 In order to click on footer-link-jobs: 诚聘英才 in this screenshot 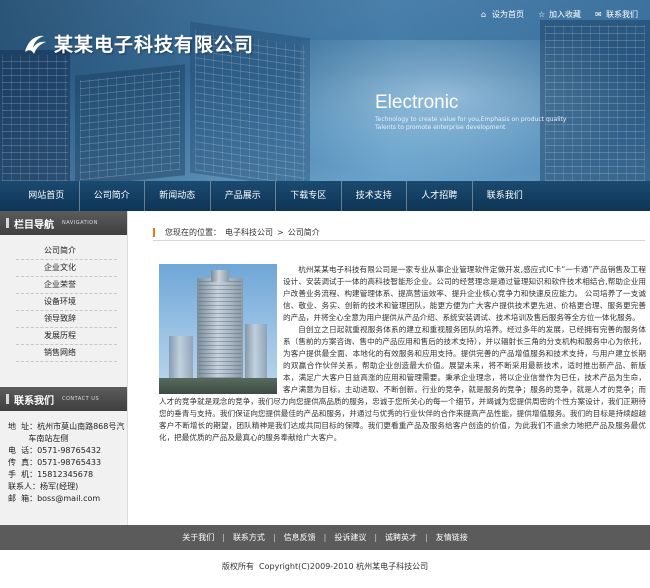, I will do `click(401, 537)`.